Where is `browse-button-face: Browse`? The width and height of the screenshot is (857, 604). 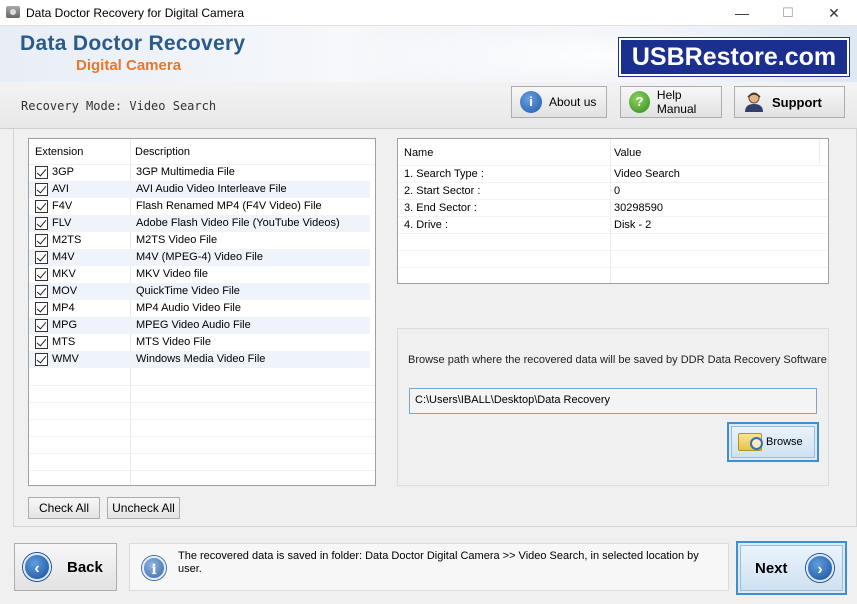
browse-button-face: Browse is located at coordinates (773, 442).